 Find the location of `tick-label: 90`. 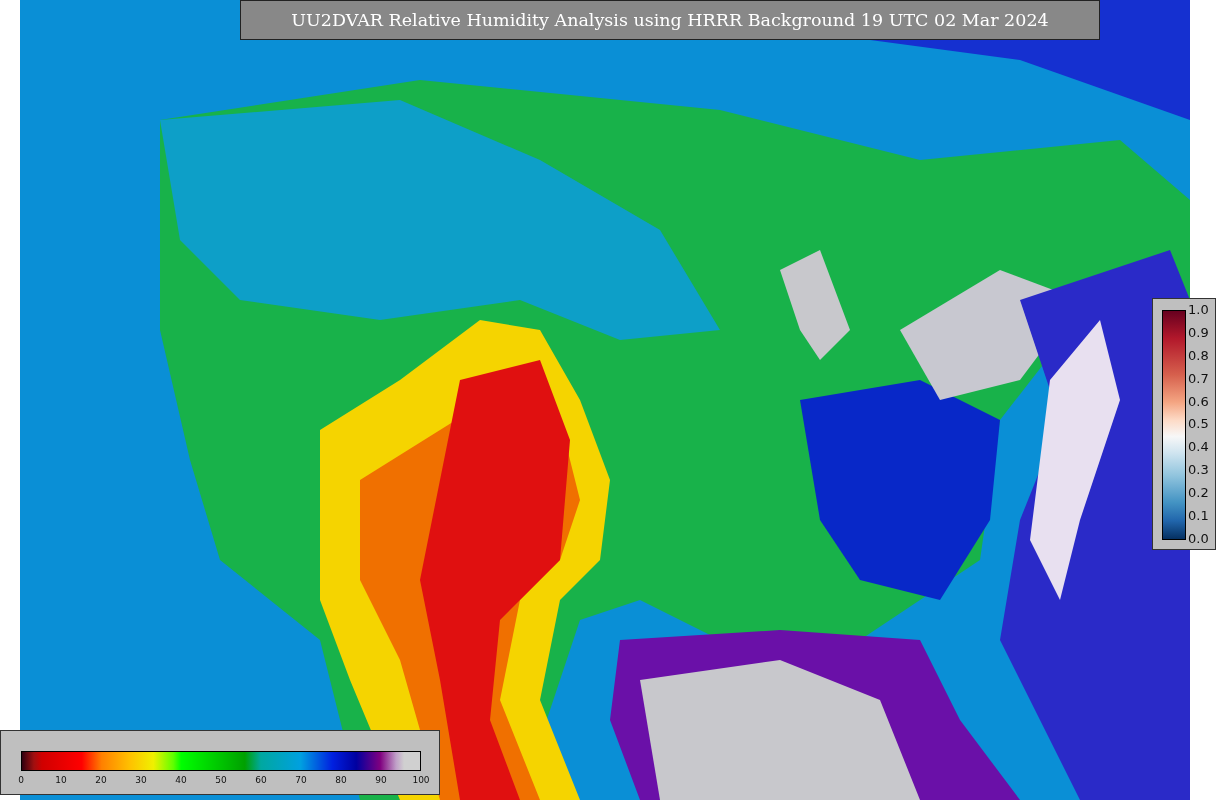

tick-label: 90 is located at coordinates (381, 780).